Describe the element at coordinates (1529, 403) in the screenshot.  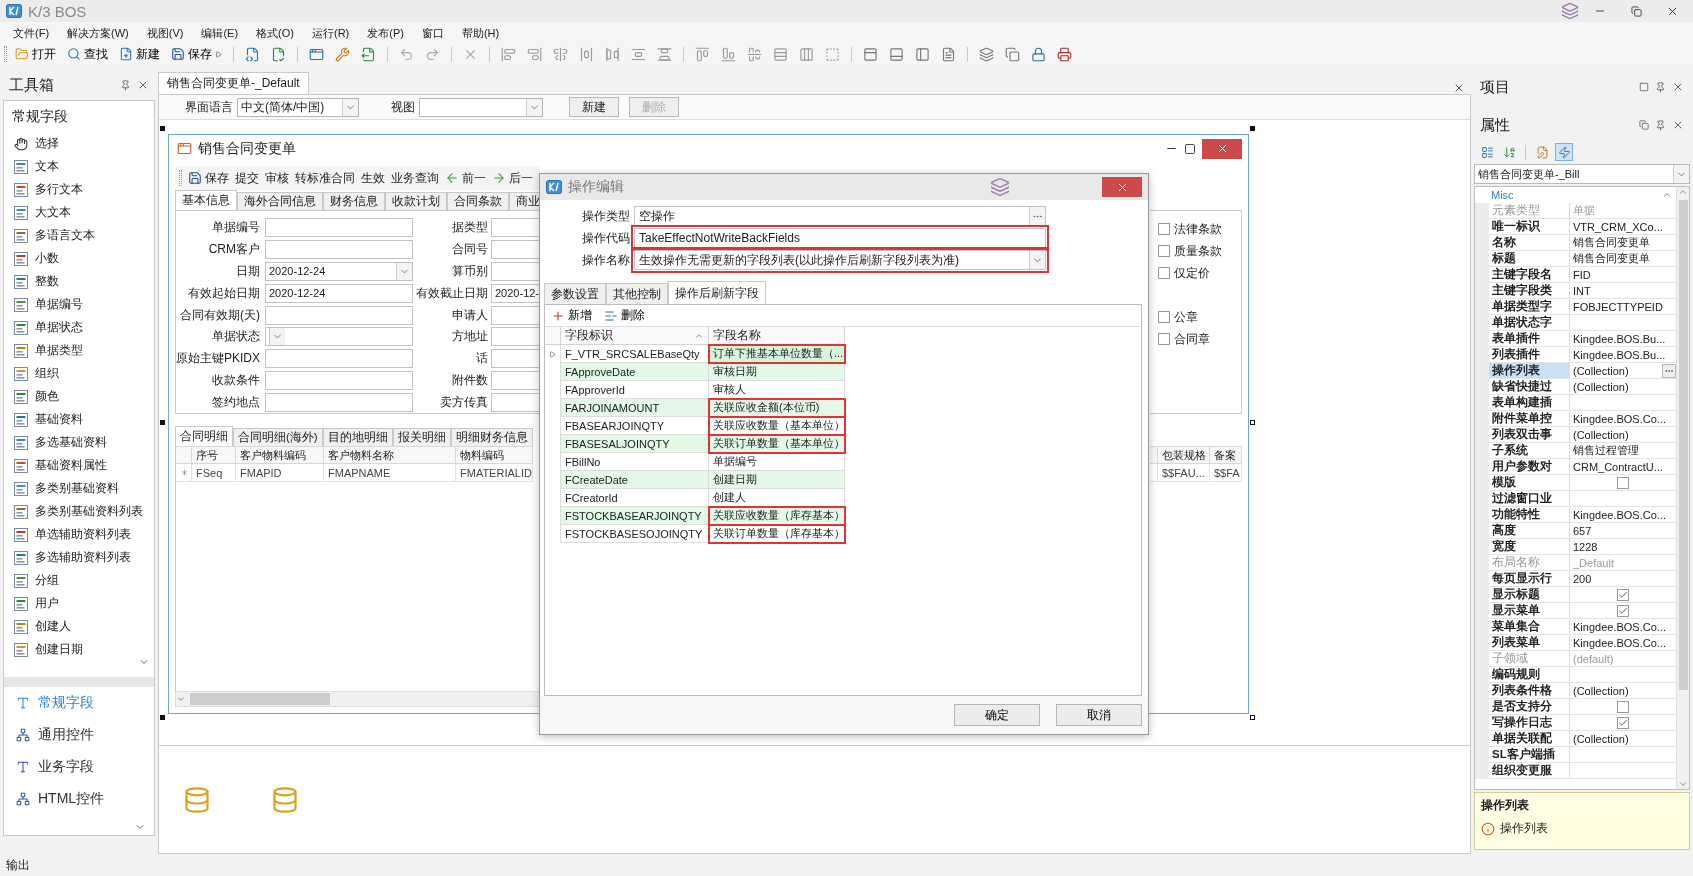
I see `property-name: 表单构建插` at that location.